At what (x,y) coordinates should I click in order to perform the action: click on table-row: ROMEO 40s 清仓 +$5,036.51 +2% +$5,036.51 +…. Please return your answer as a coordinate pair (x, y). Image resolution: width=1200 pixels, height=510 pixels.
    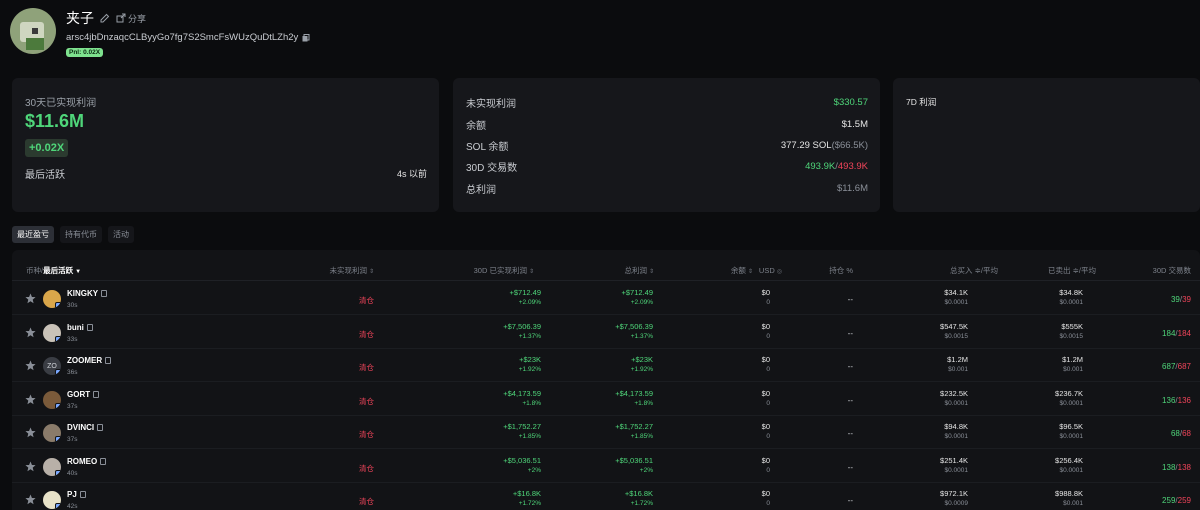
    Looking at the image, I should click on (606, 466).